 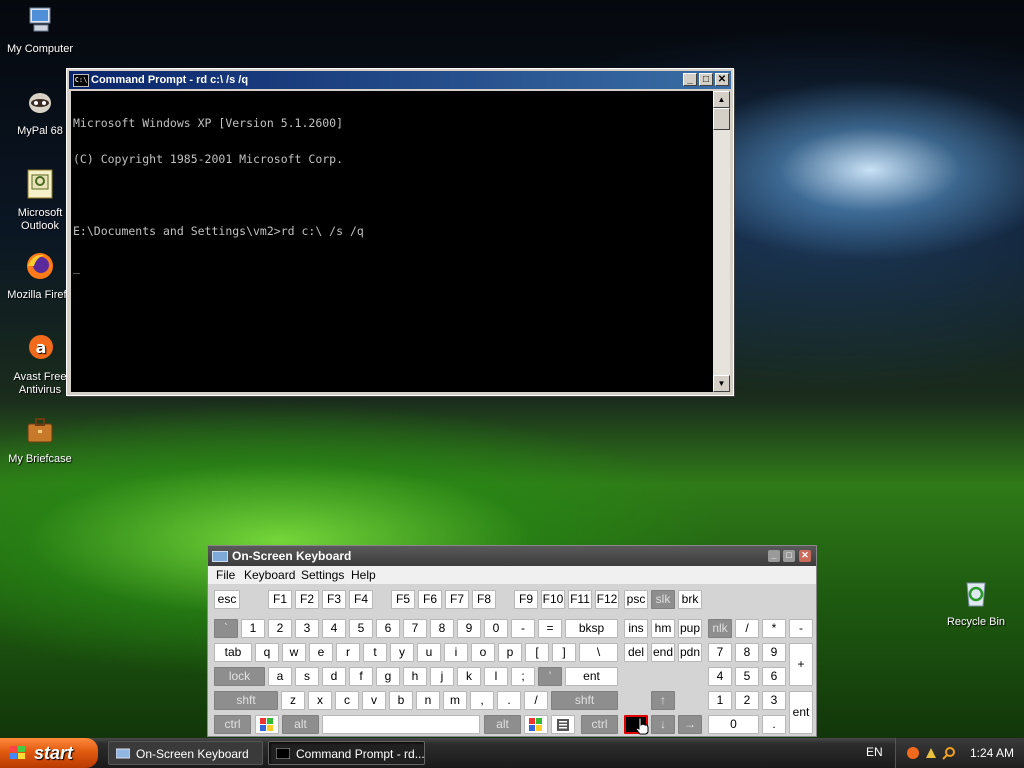 What do you see at coordinates (456, 652) in the screenshot?
I see `key-i: i` at bounding box center [456, 652].